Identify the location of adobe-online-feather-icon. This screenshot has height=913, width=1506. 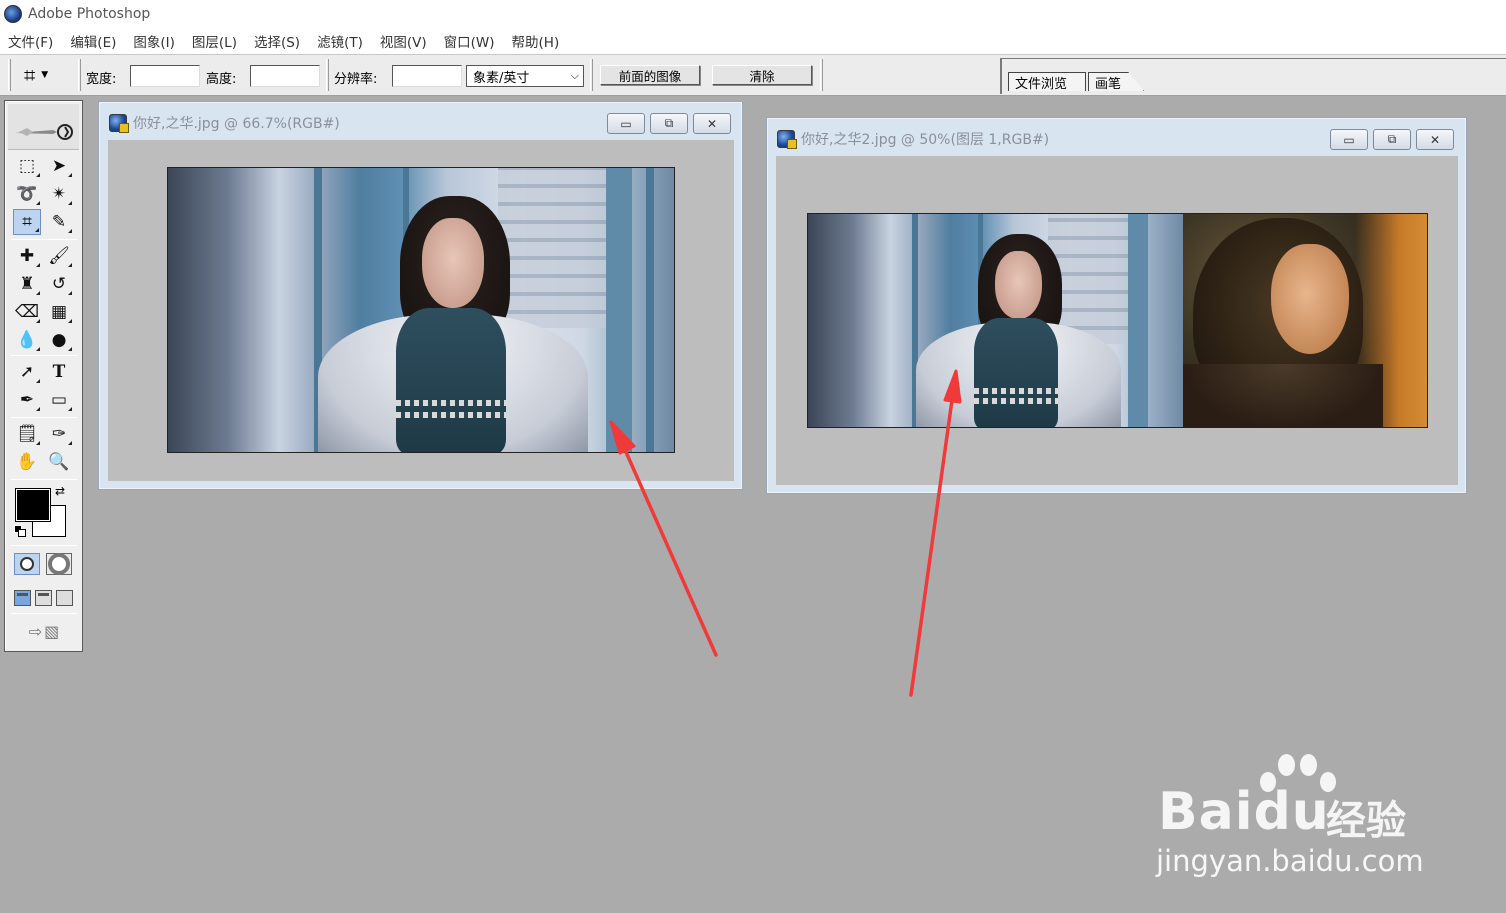
(44, 132).